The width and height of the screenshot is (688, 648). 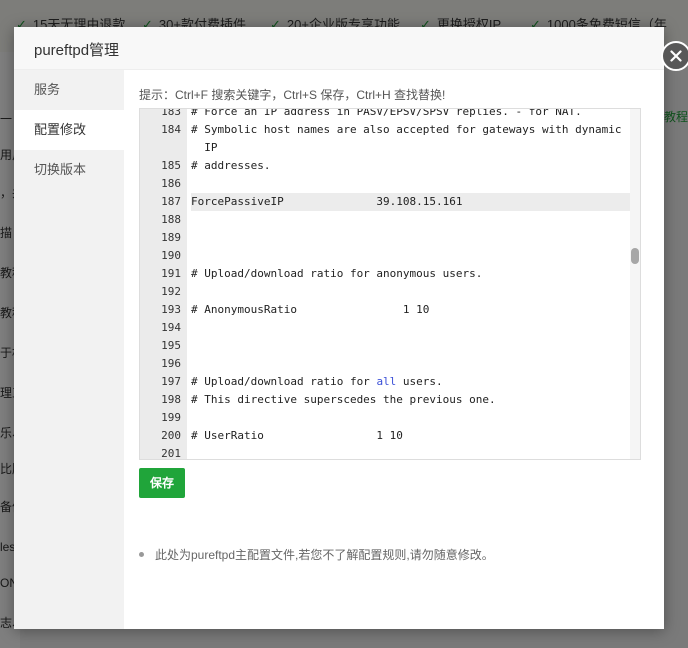 What do you see at coordinates (385, 256) in the screenshot?
I see `code-line: 190` at bounding box center [385, 256].